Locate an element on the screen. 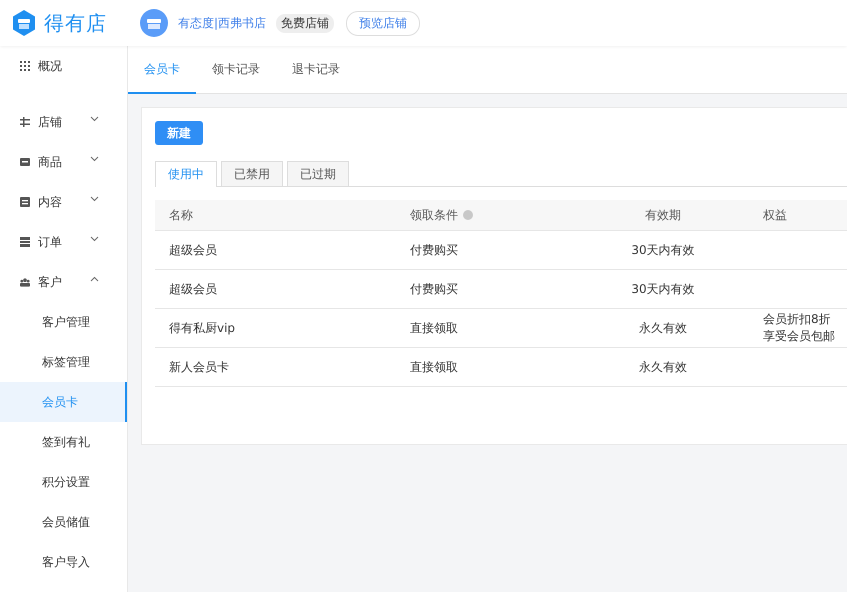 The height and width of the screenshot is (592, 847). sidebar-item: 订单 is located at coordinates (63, 242).